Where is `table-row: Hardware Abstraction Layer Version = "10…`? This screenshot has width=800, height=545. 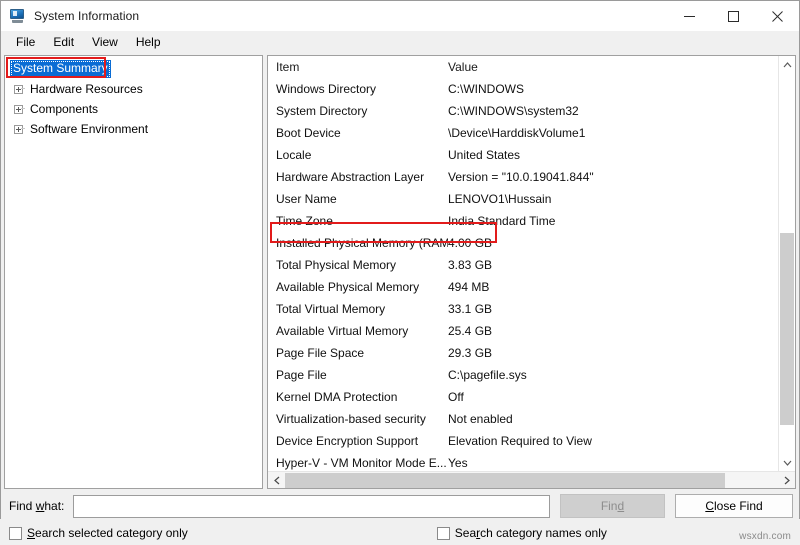
table-row: Hardware Abstraction Layer Version = "10… is located at coordinates (523, 177).